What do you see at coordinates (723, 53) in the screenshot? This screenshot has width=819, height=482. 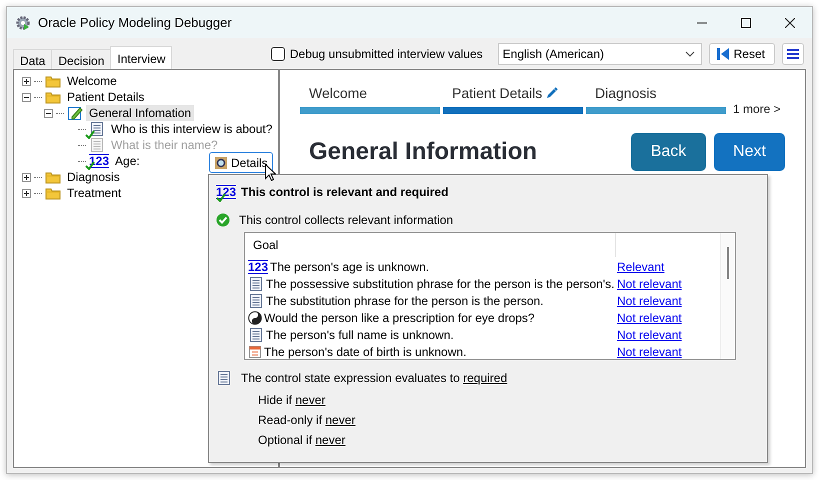 I see `rewind-icon` at bounding box center [723, 53].